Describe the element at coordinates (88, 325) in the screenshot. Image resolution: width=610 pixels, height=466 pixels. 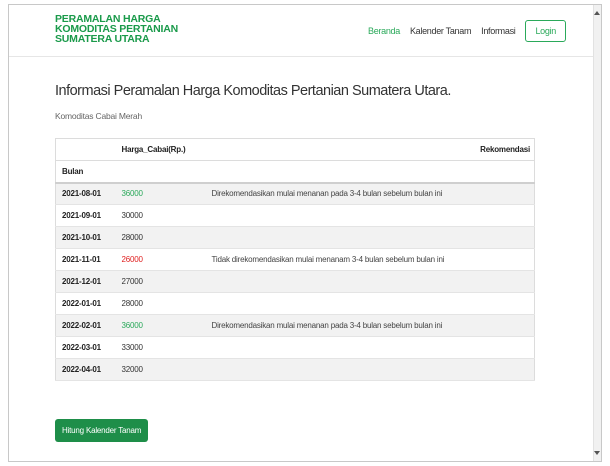
I see `cell-bulan: 2022-02-01` at that location.